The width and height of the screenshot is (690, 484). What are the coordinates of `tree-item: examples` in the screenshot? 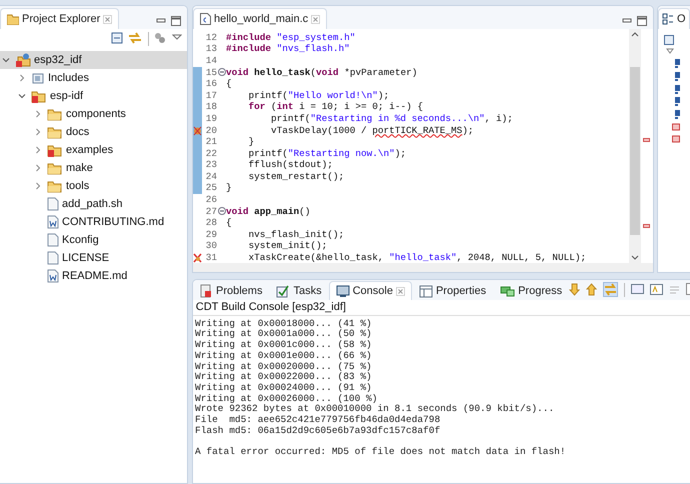 It's located at (93, 150).